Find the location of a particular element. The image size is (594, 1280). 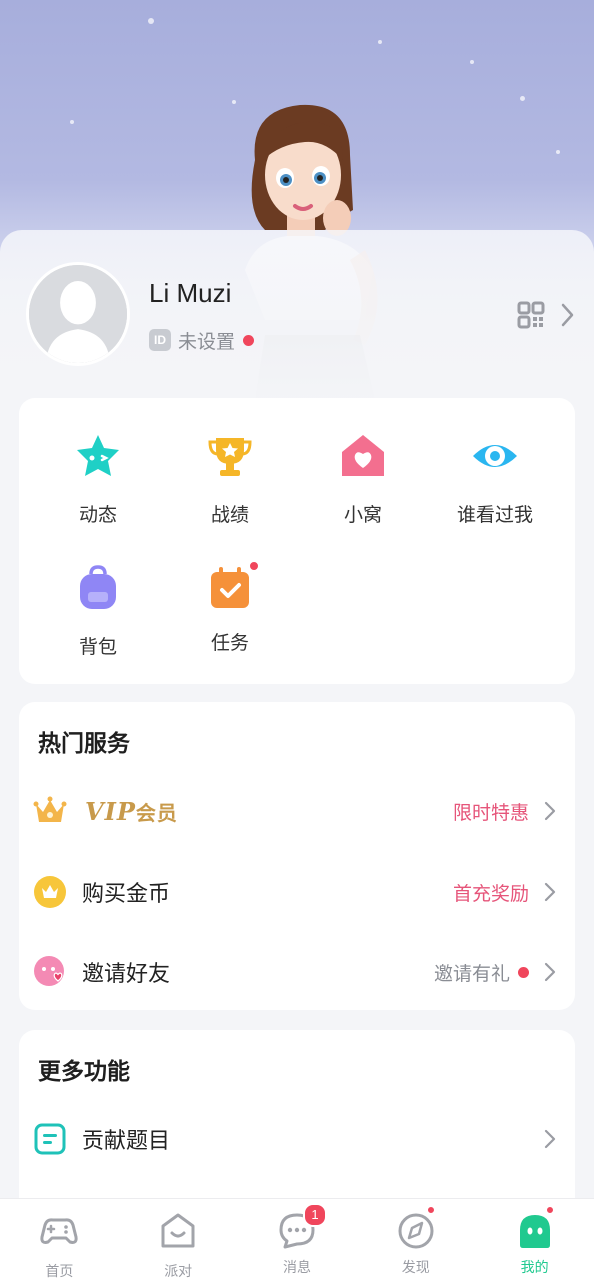

vip-label: VIP会员 is located at coordinates (131, 811).